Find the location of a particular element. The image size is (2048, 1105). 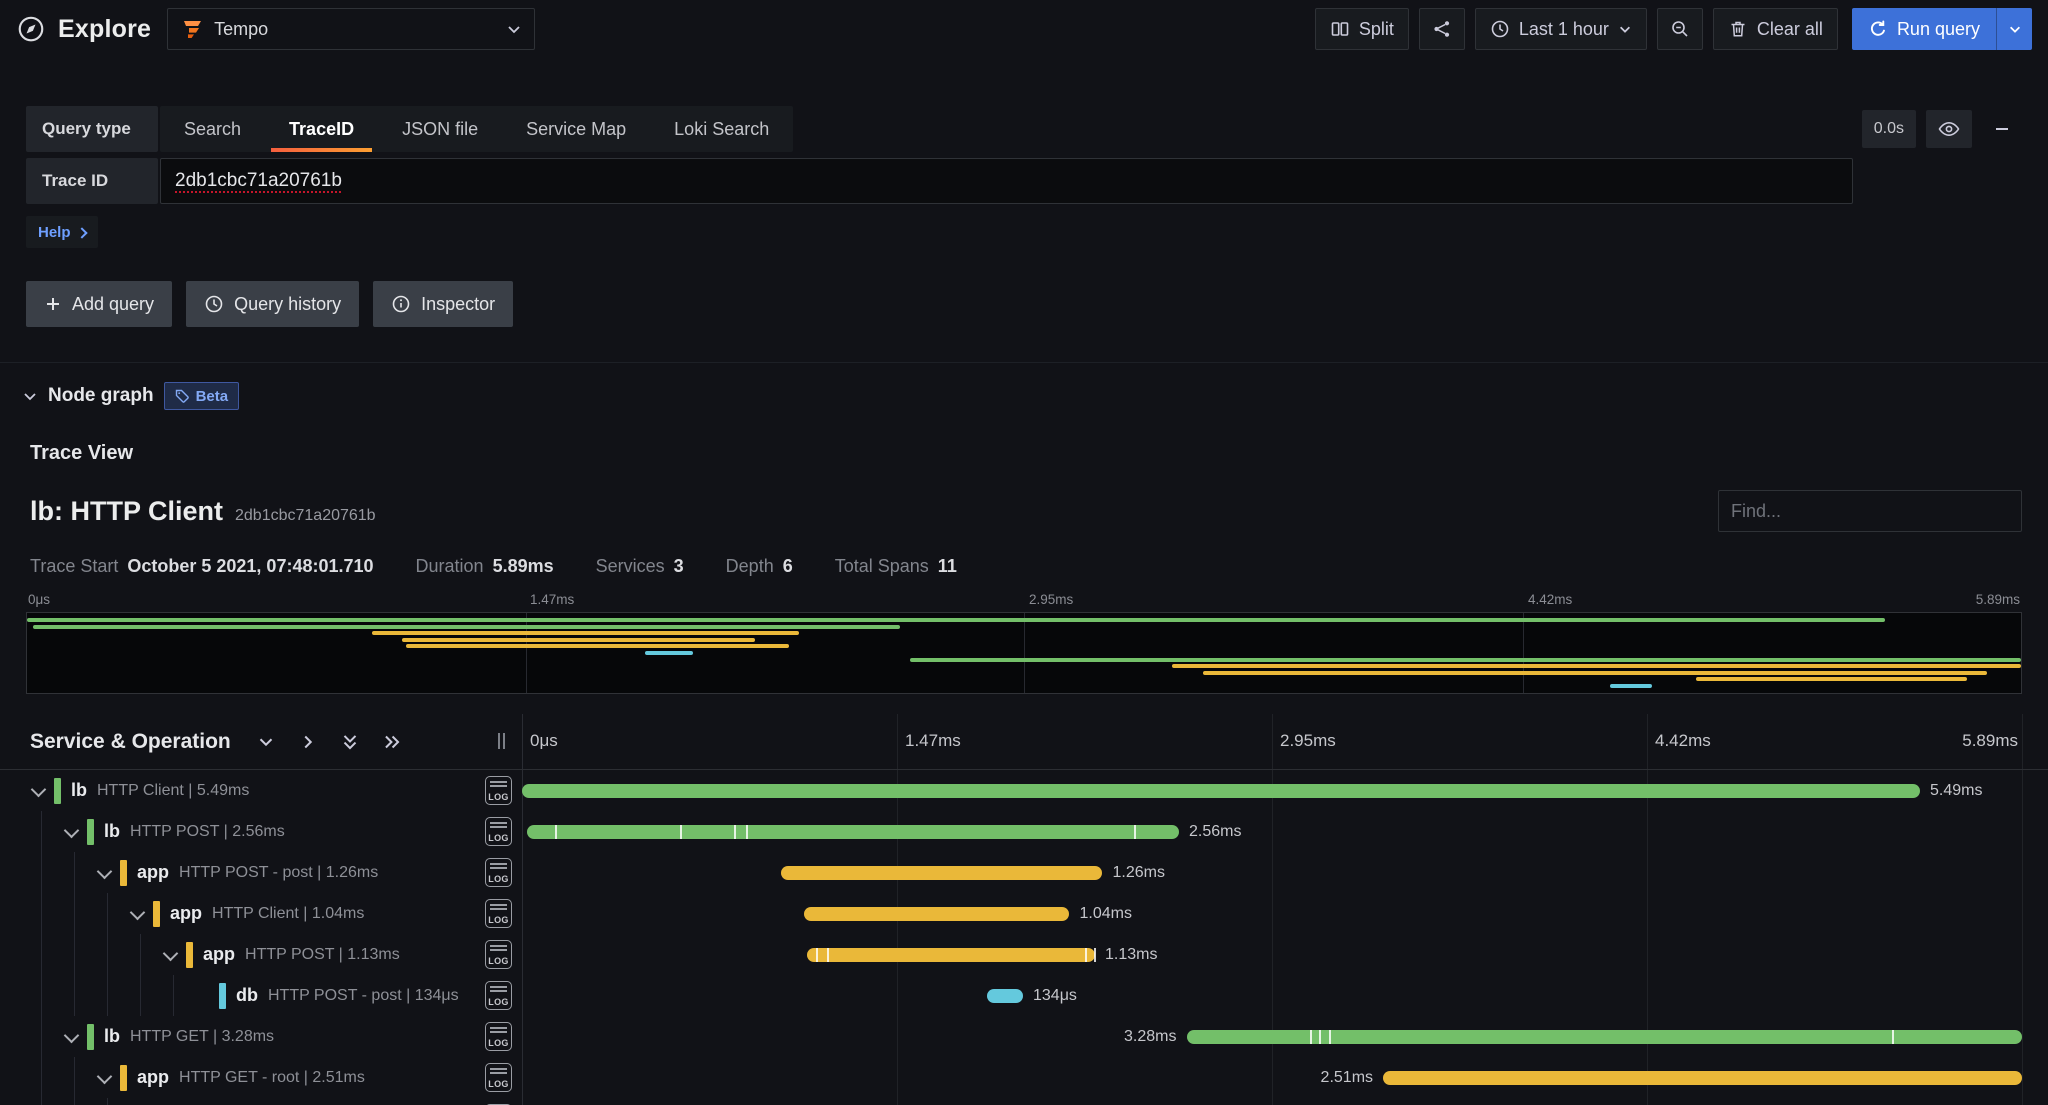

run-query-button: Run query is located at coordinates (1941, 29).